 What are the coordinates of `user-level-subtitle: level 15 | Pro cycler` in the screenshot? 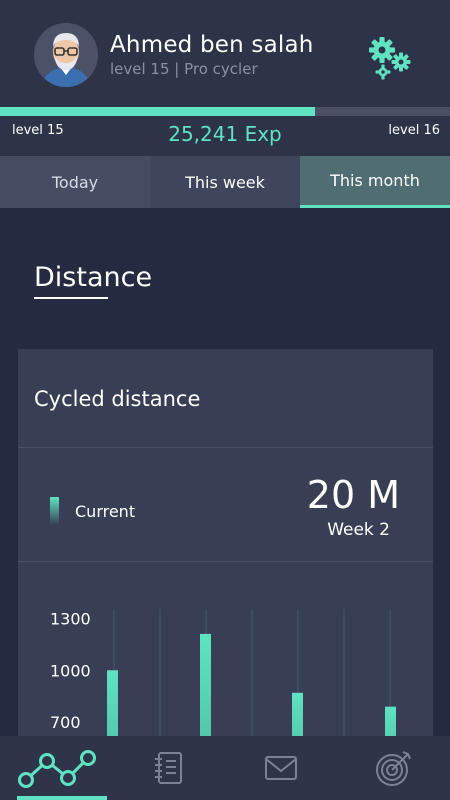 It's located at (184, 69).